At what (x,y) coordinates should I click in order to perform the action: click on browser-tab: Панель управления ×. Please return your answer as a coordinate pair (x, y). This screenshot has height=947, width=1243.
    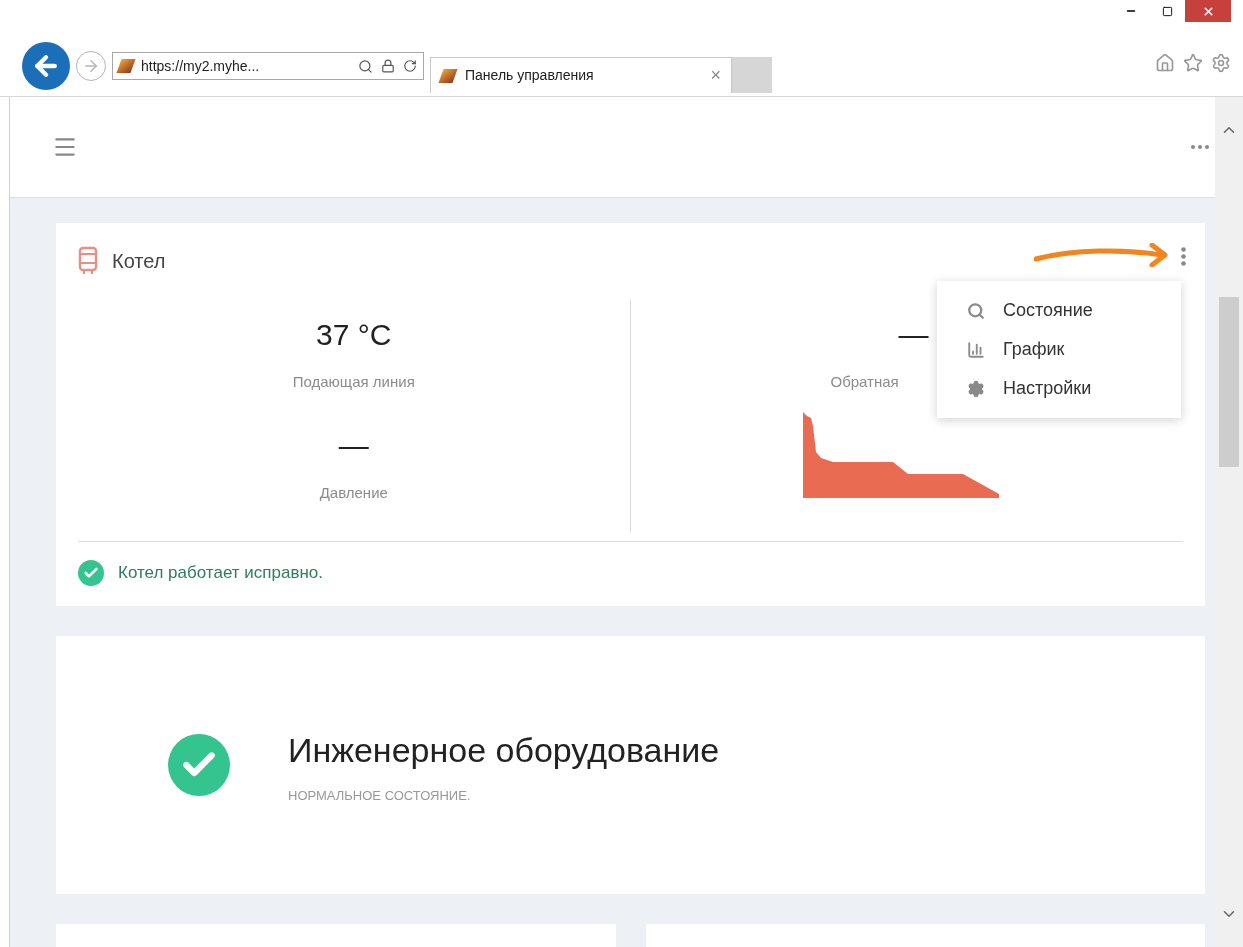
    Looking at the image, I should click on (581, 75).